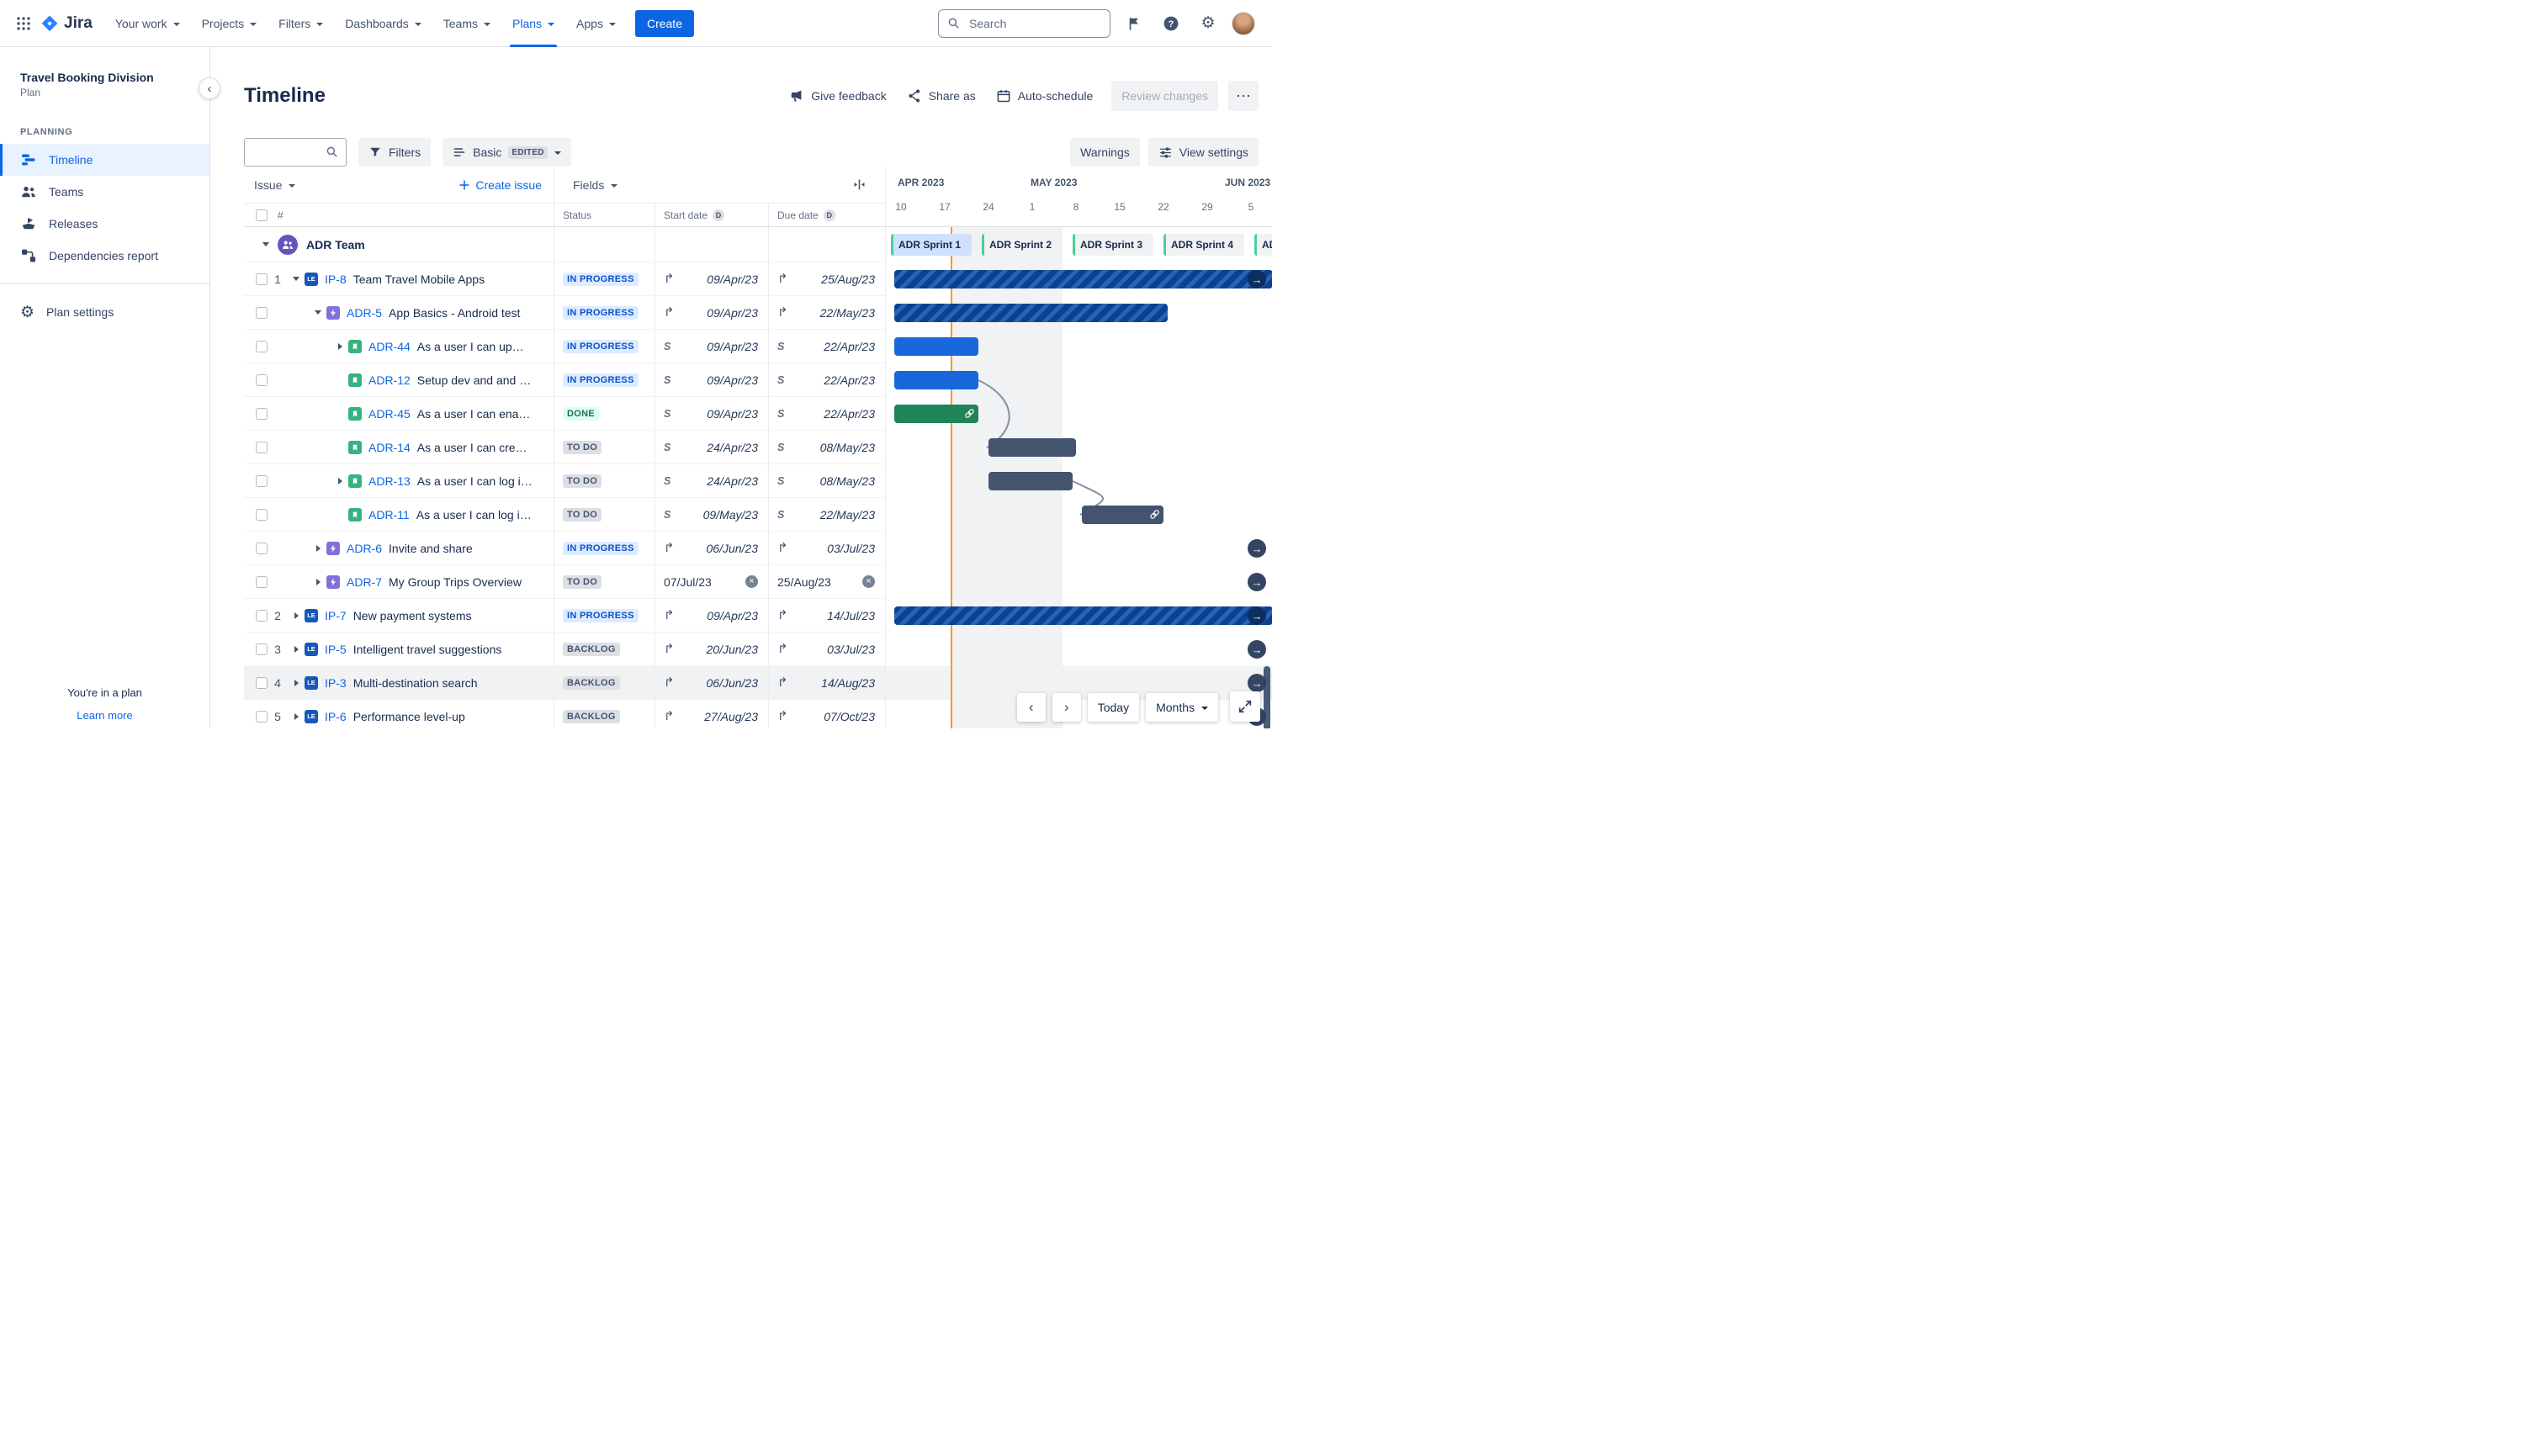  Describe the element at coordinates (301, 23) in the screenshot. I see `nav-filters: Filters` at that location.